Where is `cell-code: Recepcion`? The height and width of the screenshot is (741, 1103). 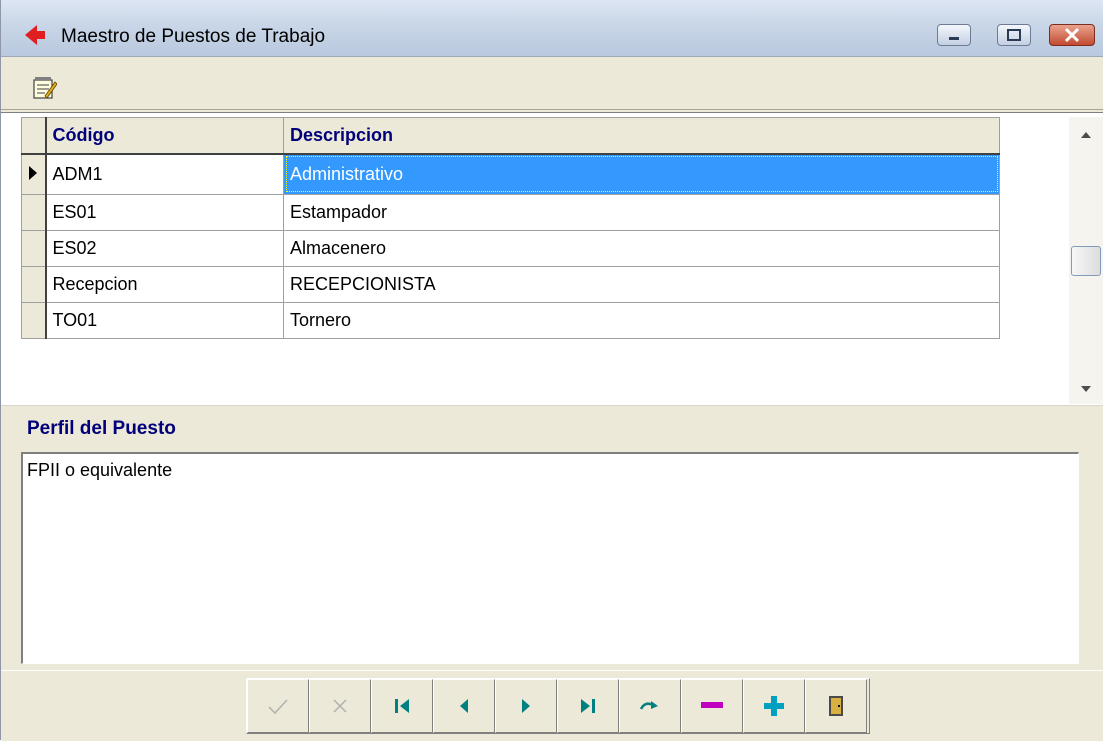 cell-code: Recepcion is located at coordinates (164, 284).